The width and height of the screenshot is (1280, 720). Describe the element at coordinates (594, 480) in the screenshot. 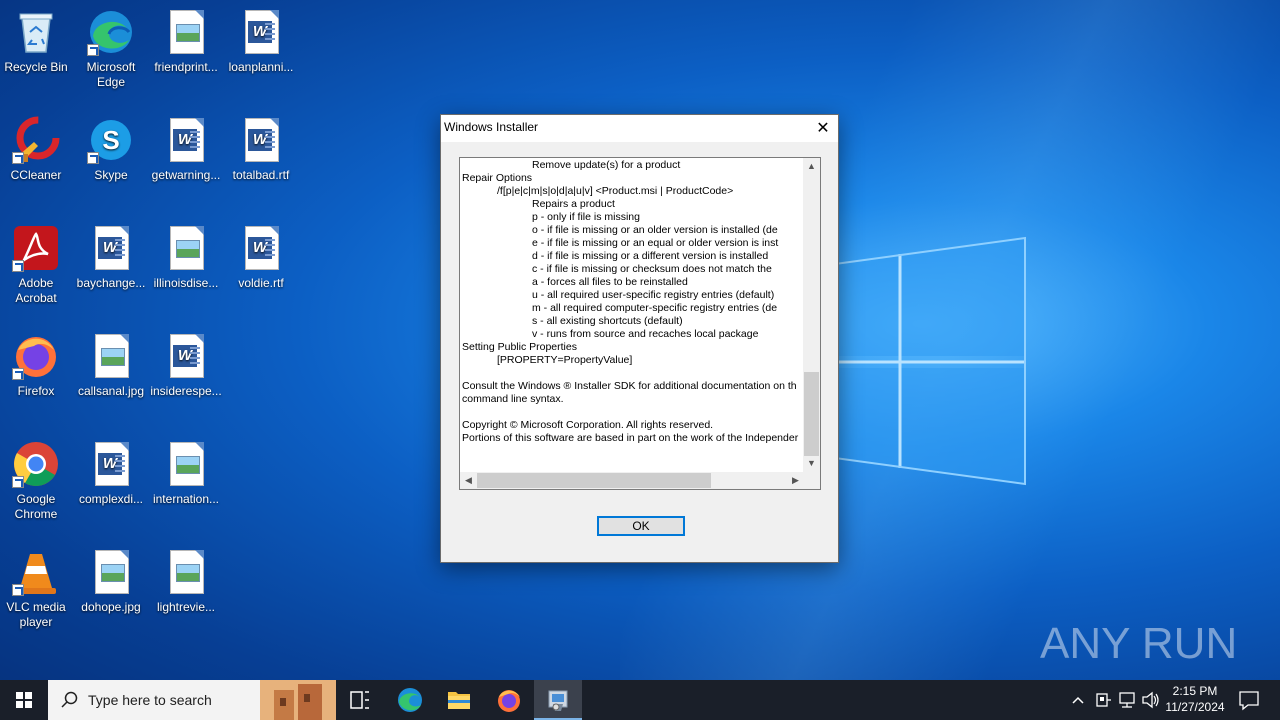

I see `horizontal-scroll-thumb` at that location.